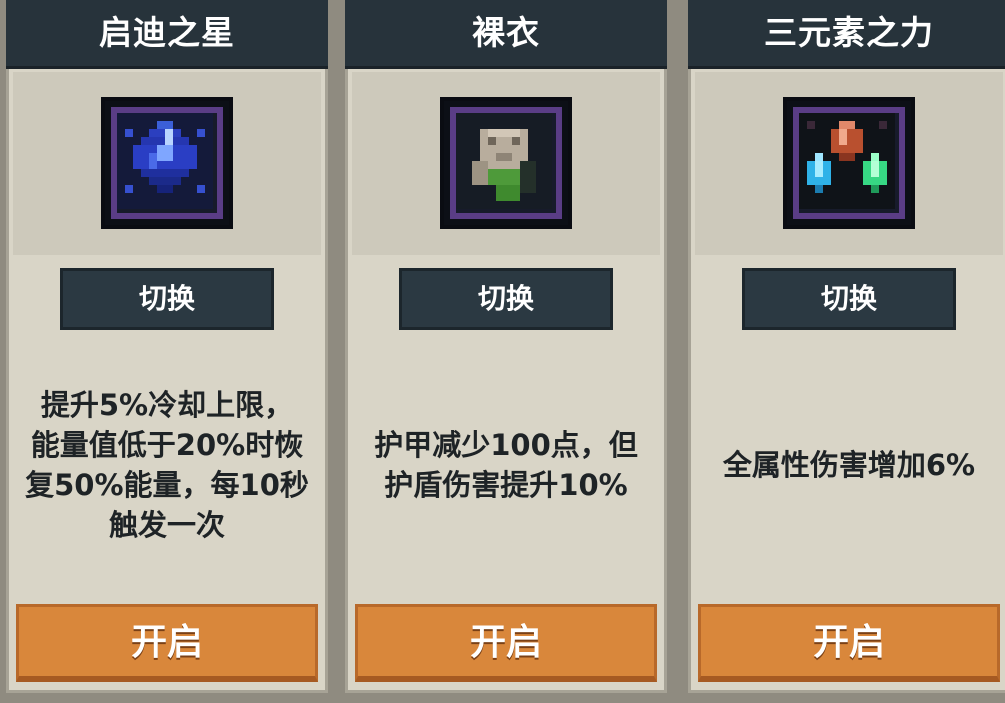 The image size is (1005, 703). I want to click on talent-description: 护甲减少100点，但 护盾伤害提升10%, so click(506, 465).